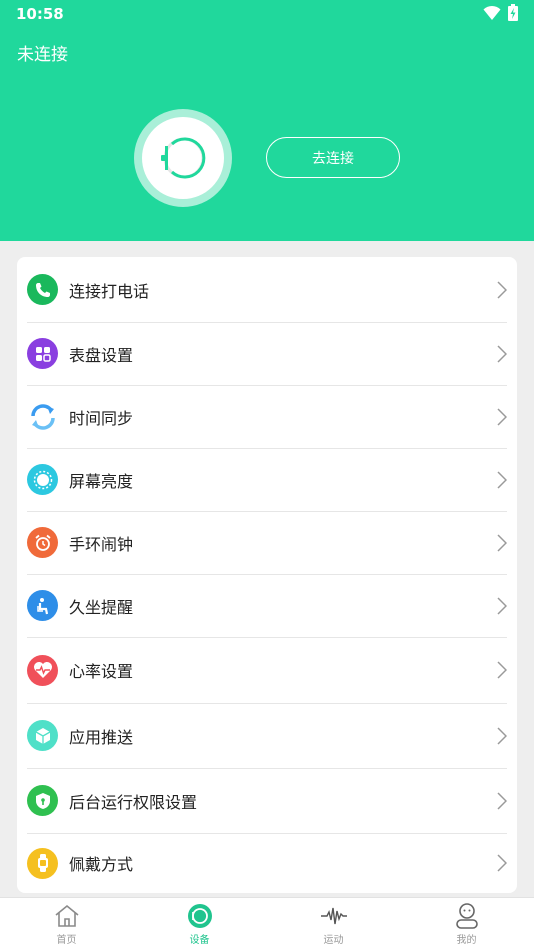  What do you see at coordinates (267, 14) in the screenshot?
I see `status-bar: 10:58` at bounding box center [267, 14].